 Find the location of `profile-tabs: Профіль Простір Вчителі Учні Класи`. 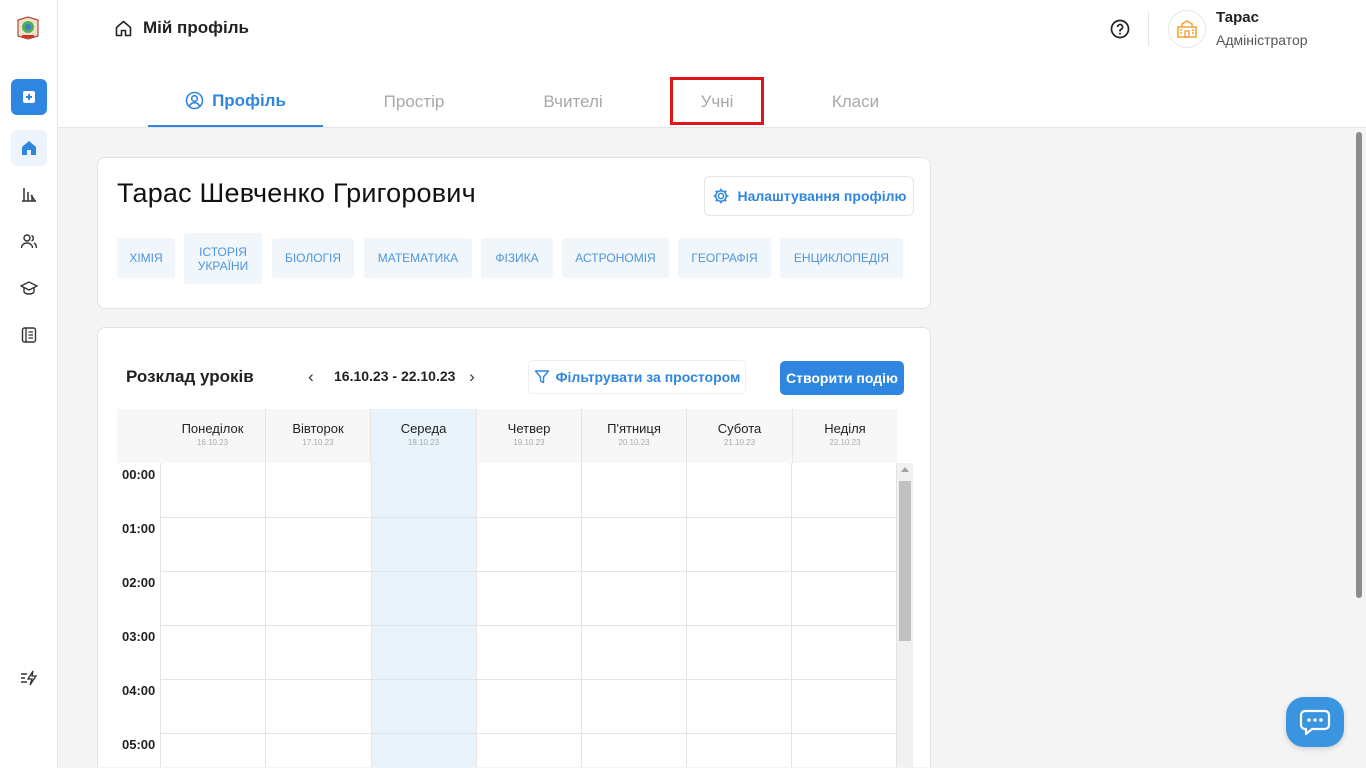

profile-tabs: Профіль Простір Вчителі Учні Класи is located at coordinates (533, 102).